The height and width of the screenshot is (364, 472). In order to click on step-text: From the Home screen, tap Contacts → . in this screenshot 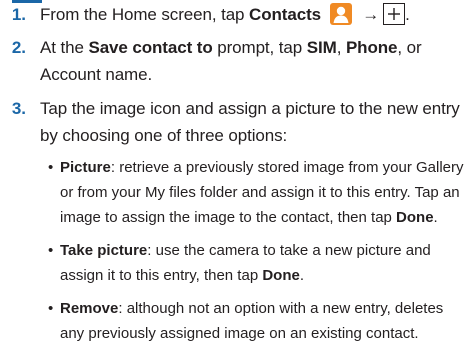, I will do `click(253, 14)`.